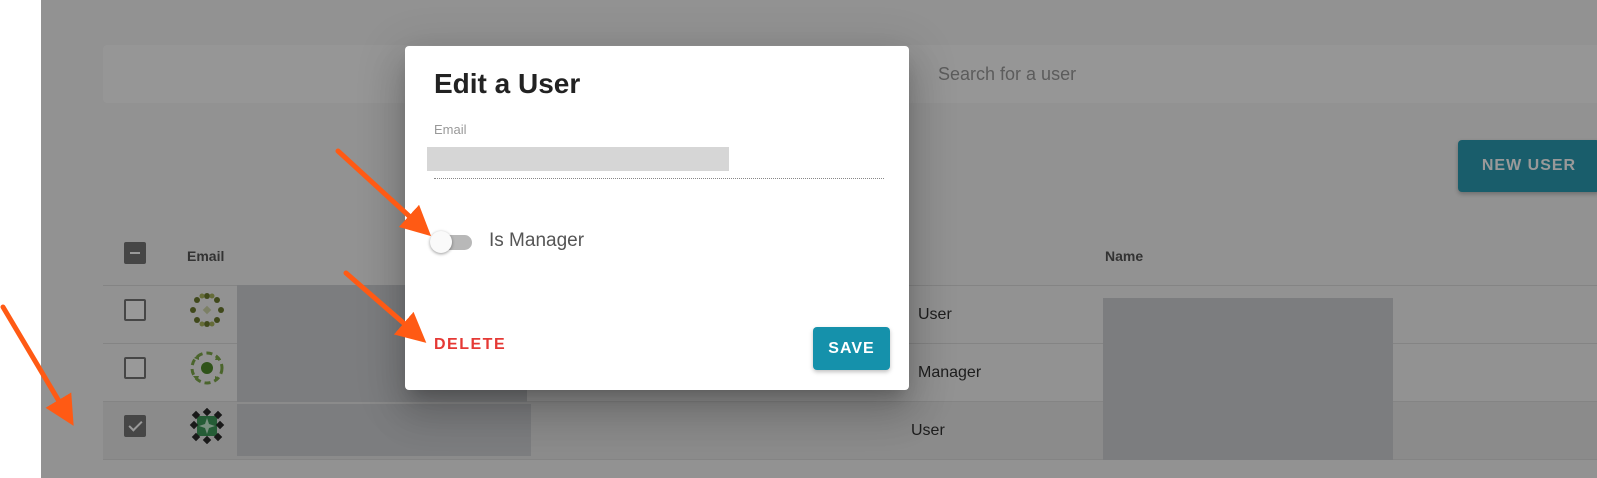 The height and width of the screenshot is (478, 1597). Describe the element at coordinates (578, 159) in the screenshot. I see `email-field` at that location.